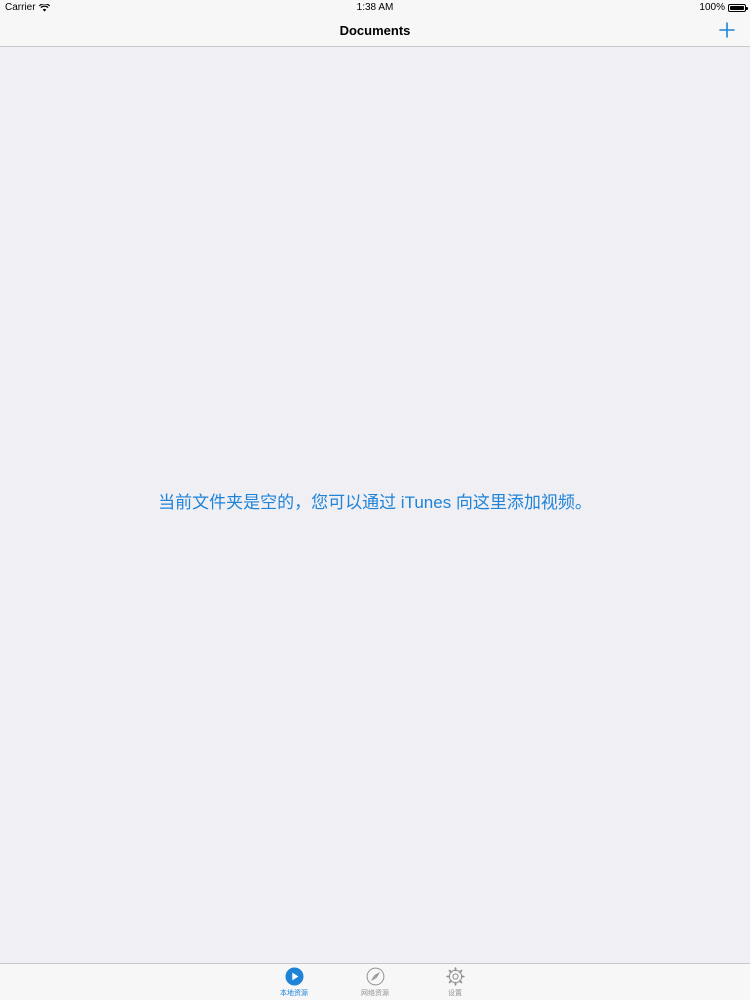 The height and width of the screenshot is (1000, 750). I want to click on battery-icon, so click(738, 7).